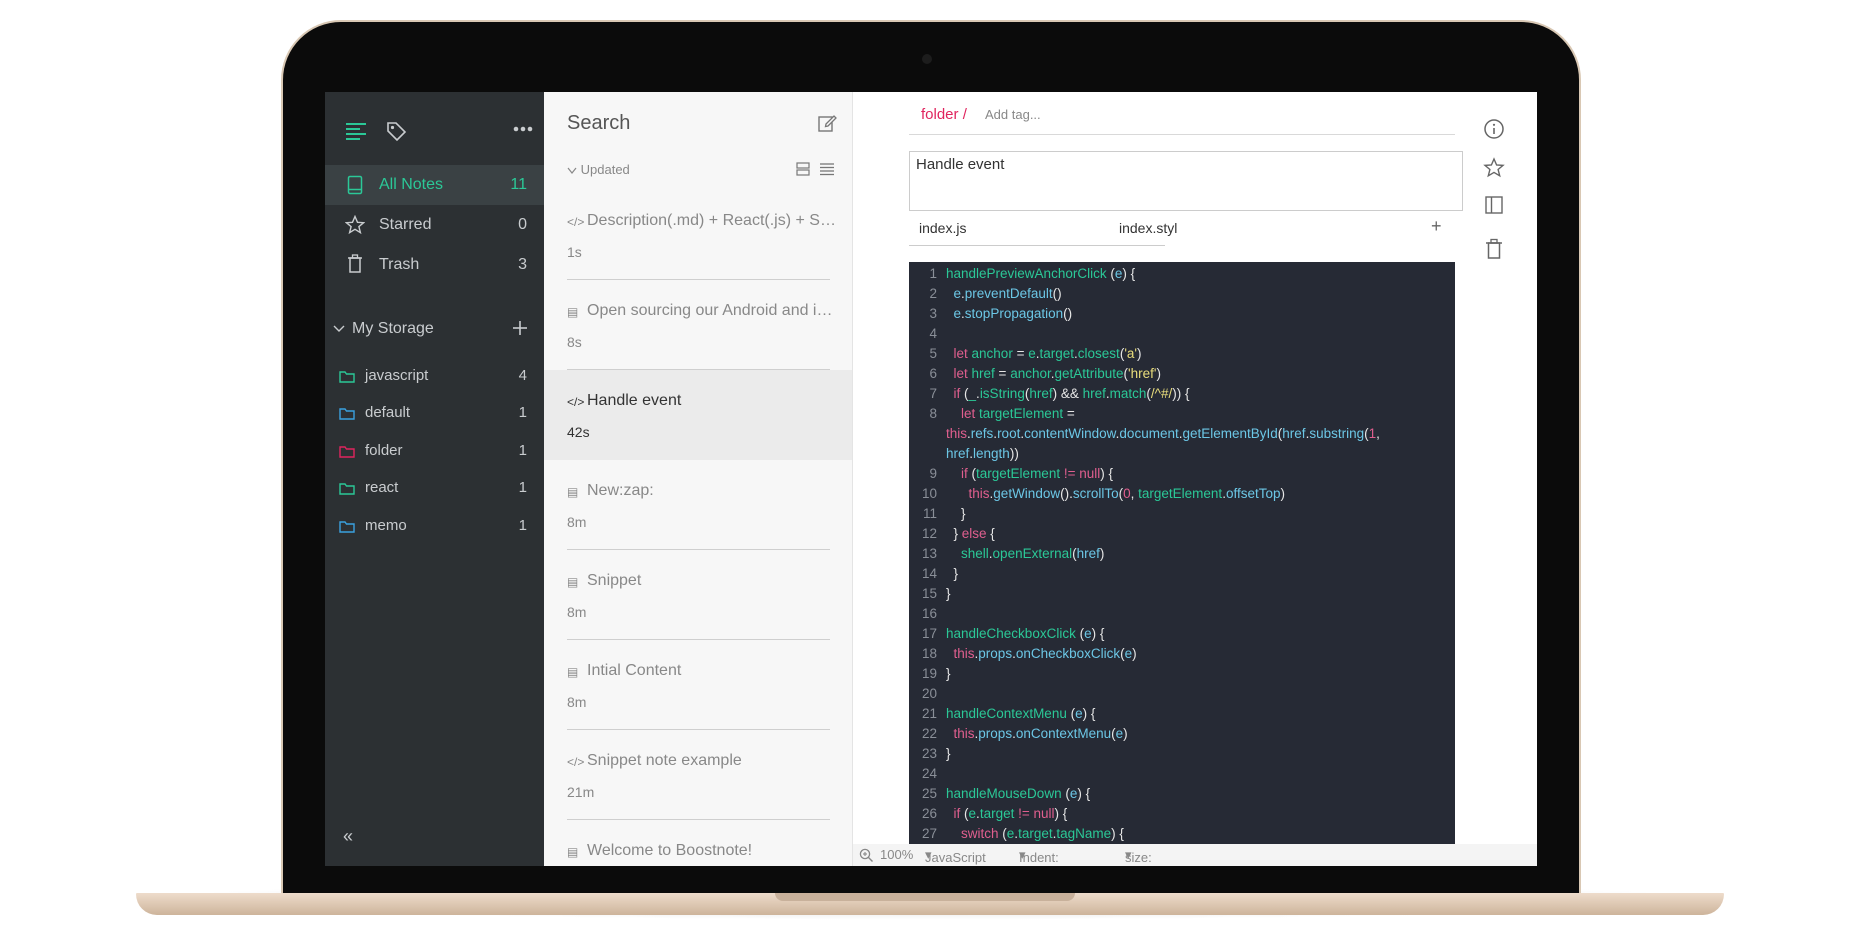 The height and width of the screenshot is (936, 1874). I want to click on nav-count: 11, so click(518, 184).